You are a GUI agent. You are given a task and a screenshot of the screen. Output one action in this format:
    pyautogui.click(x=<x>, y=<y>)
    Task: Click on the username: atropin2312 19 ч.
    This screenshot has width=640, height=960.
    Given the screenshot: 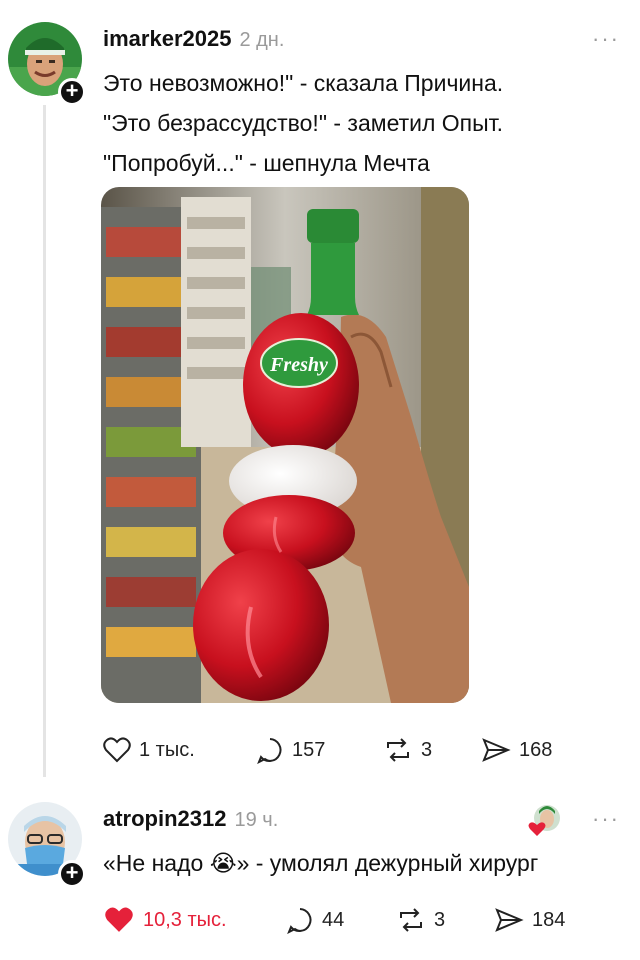 What is the action you would take?
    pyautogui.click(x=190, y=819)
    